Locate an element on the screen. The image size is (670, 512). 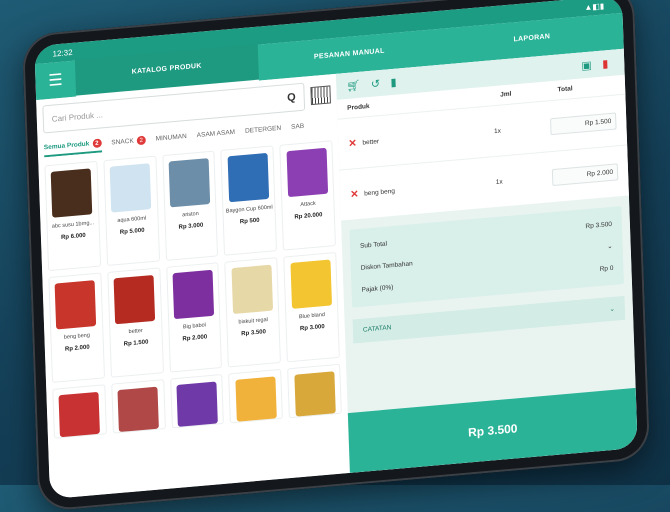
product-card: ariston Rp 3.000 is located at coordinates (190, 205).